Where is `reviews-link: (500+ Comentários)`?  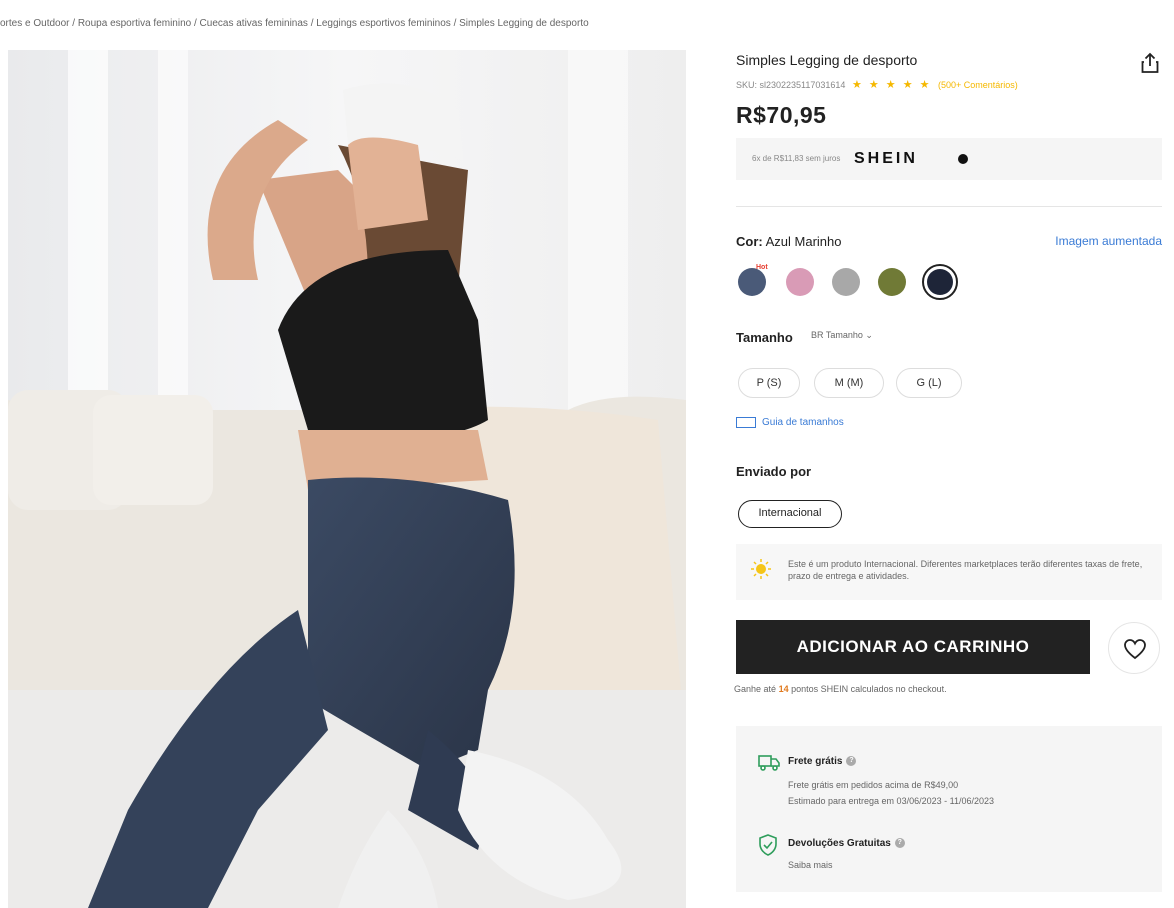
reviews-link: (500+ Comentários) is located at coordinates (978, 85).